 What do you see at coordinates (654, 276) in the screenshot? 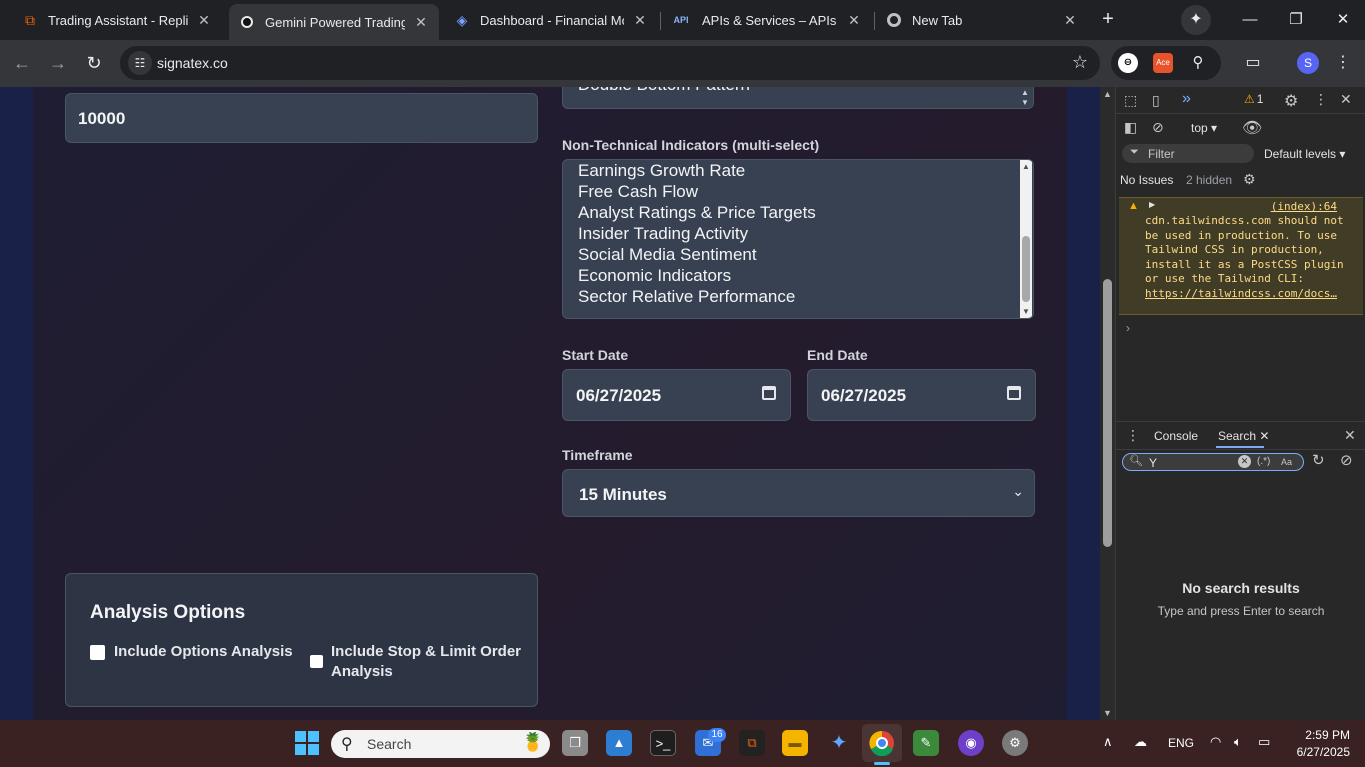
I see `list-item: Economic Indicators` at bounding box center [654, 276].